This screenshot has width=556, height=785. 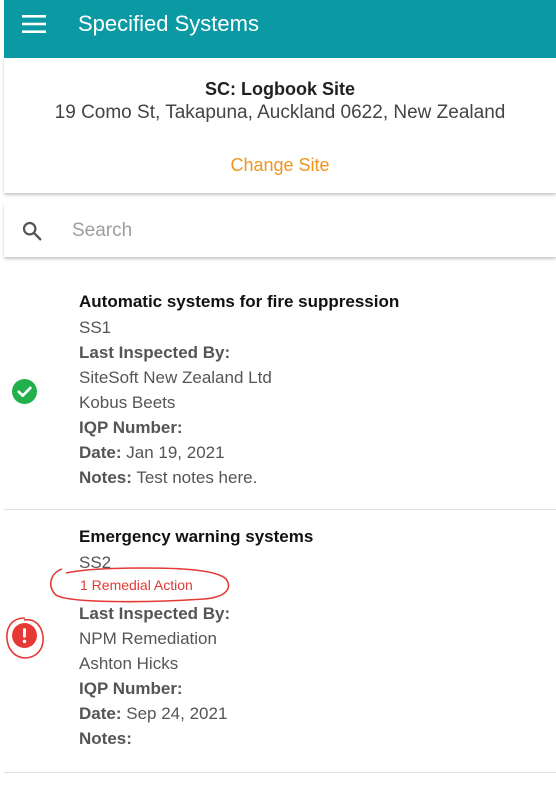 I want to click on date-value: Sep 24, 2021, so click(x=177, y=713).